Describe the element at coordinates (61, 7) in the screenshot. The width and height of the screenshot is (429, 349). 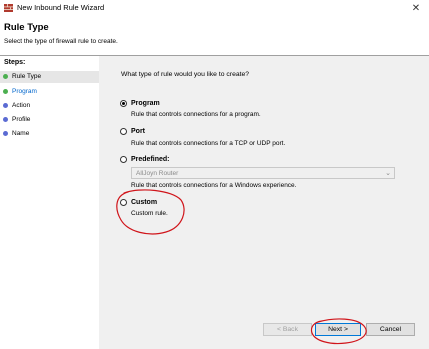
I see `window-title: New Inbound Rule Wizard` at that location.